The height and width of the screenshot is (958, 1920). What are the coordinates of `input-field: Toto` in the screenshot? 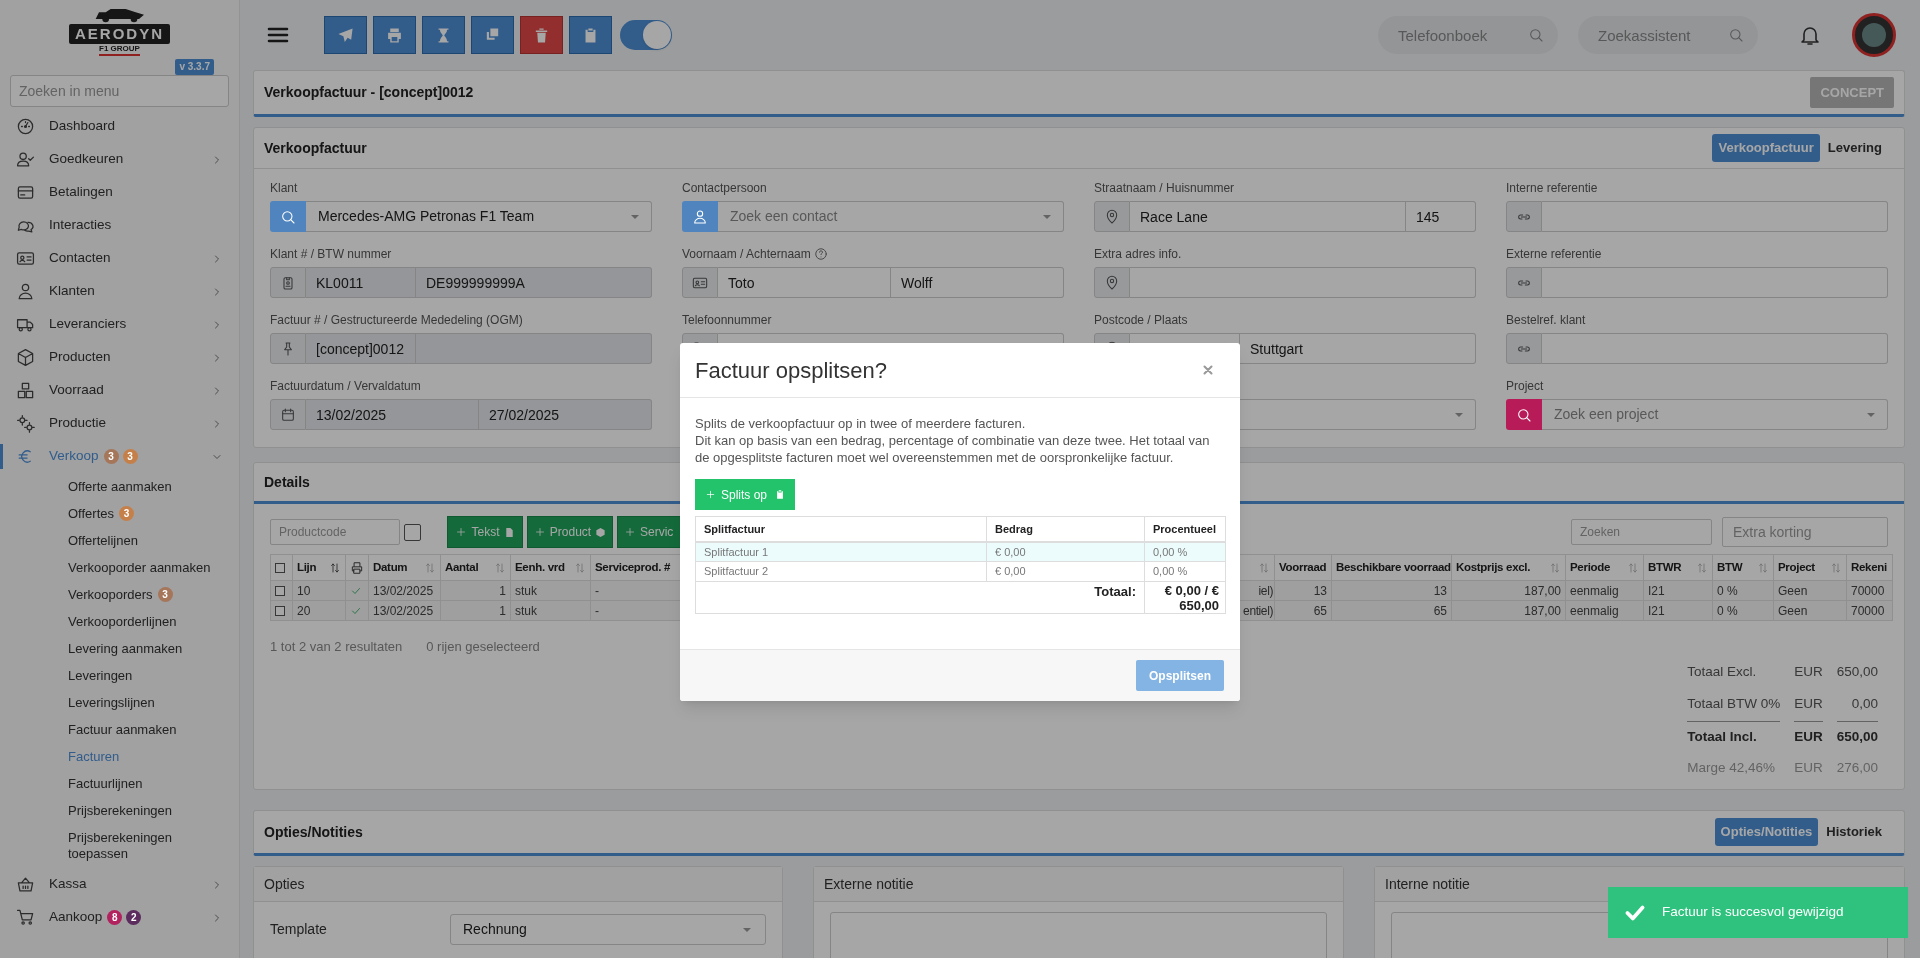 It's located at (804, 282).